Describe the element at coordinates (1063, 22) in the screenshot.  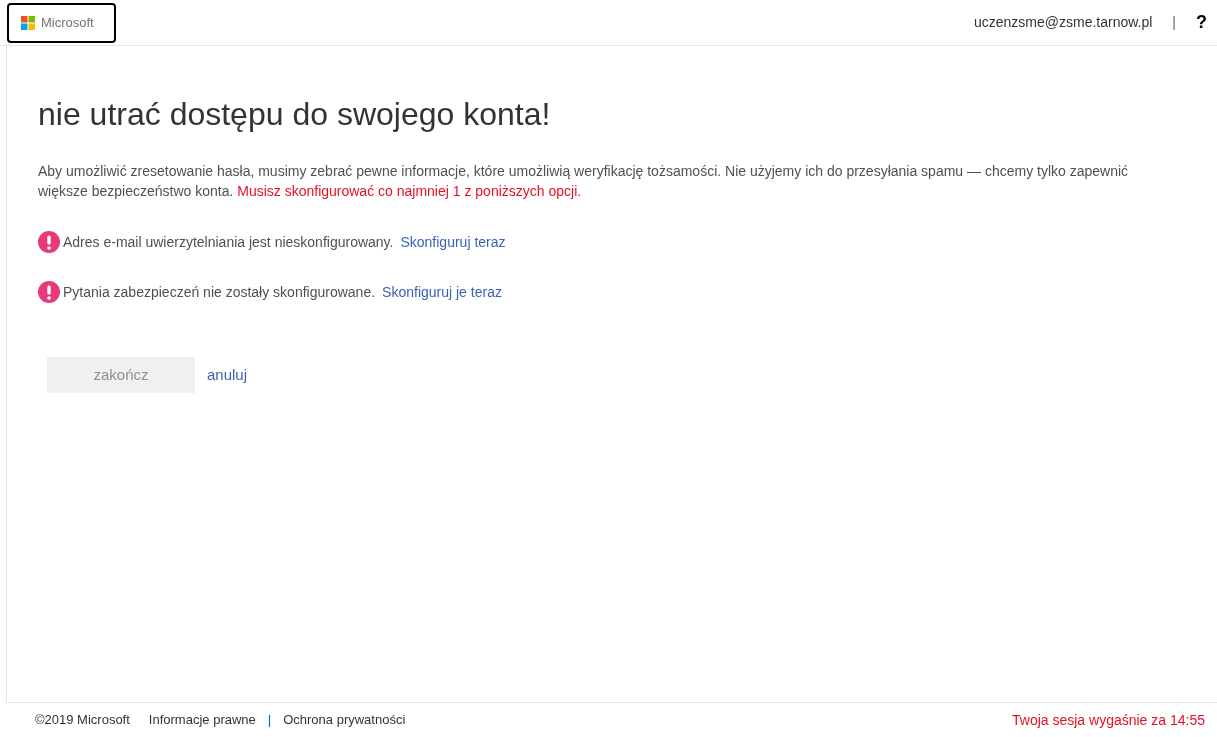
I see `account-email: uczenzsme@zsme.tarnow.pl` at that location.